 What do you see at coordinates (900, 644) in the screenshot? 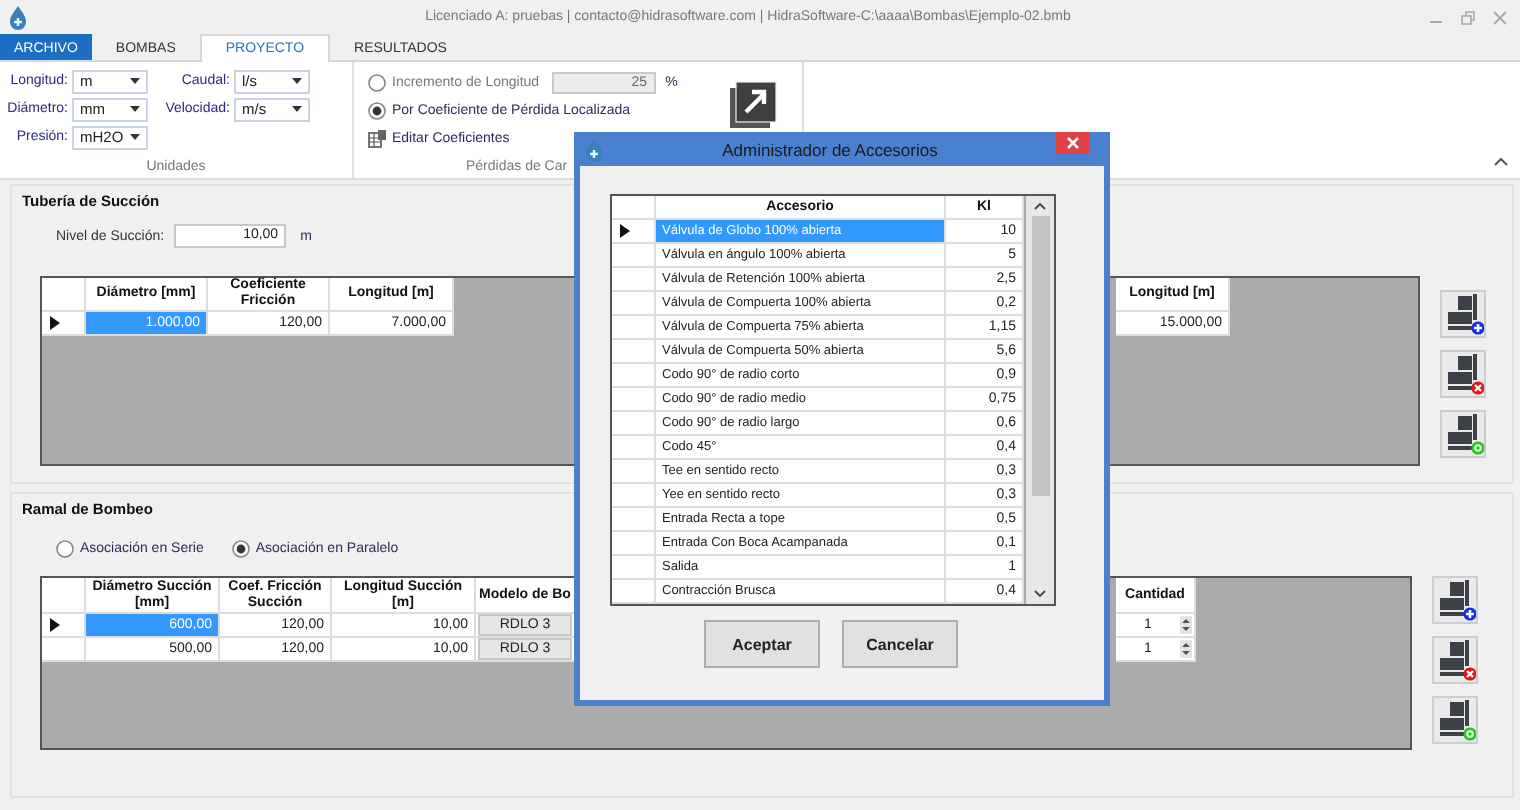
I see `dialog-button: Cancelar` at bounding box center [900, 644].